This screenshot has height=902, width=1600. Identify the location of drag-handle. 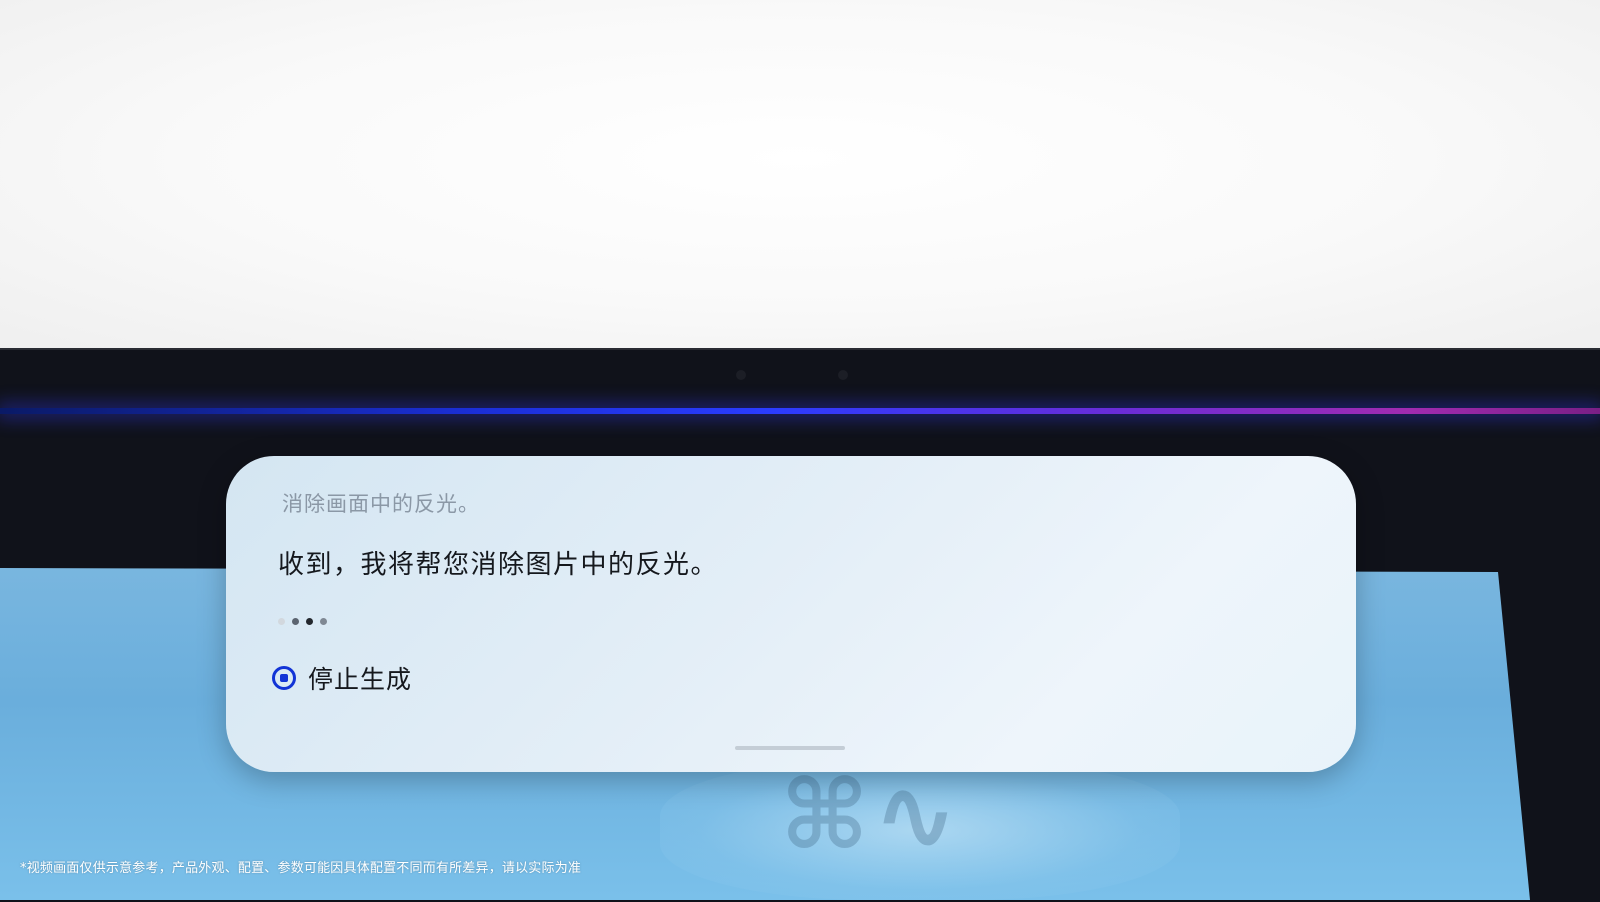
(790, 748).